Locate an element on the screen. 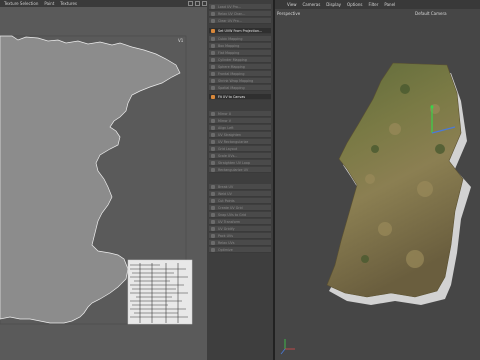 Image resolution: width=480 pixels, height=360 pixels. menu-texture-selection: Texture Selection is located at coordinates (21, 3).